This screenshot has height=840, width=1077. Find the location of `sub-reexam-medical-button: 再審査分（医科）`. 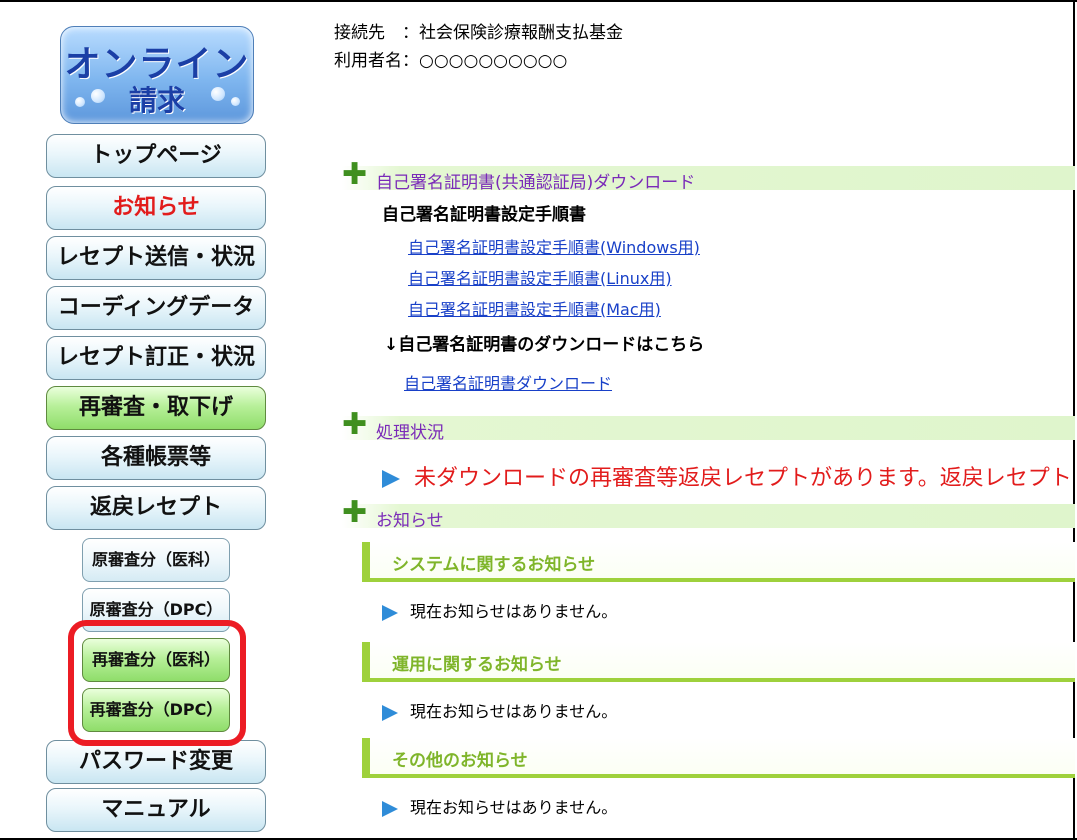

sub-reexam-medical-button: 再審査分（医科） is located at coordinates (156, 660).